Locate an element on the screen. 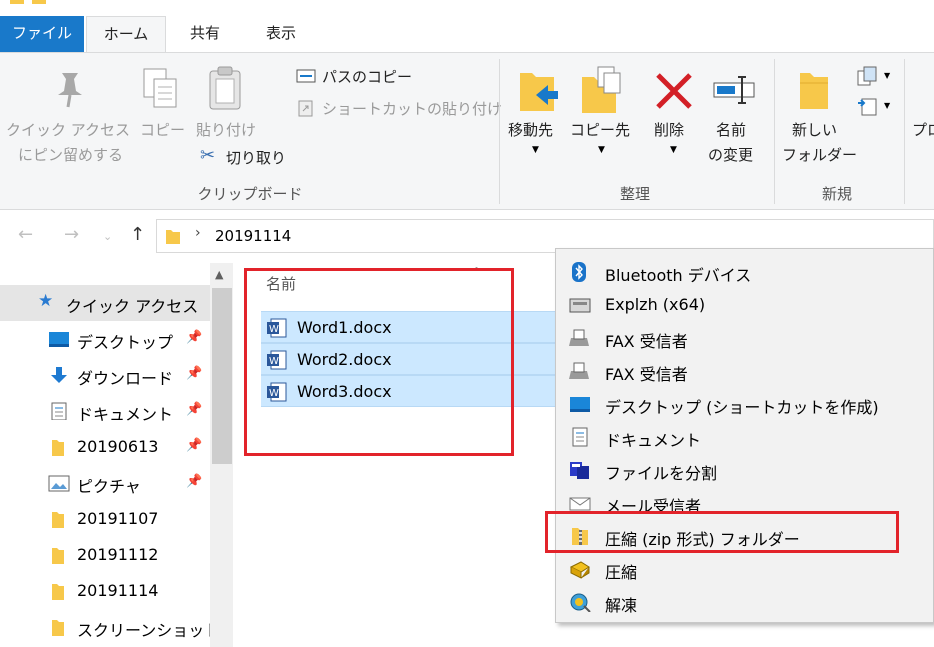 The height and width of the screenshot is (647, 934). nav-item-folder: 20191114 is located at coordinates (105, 591).